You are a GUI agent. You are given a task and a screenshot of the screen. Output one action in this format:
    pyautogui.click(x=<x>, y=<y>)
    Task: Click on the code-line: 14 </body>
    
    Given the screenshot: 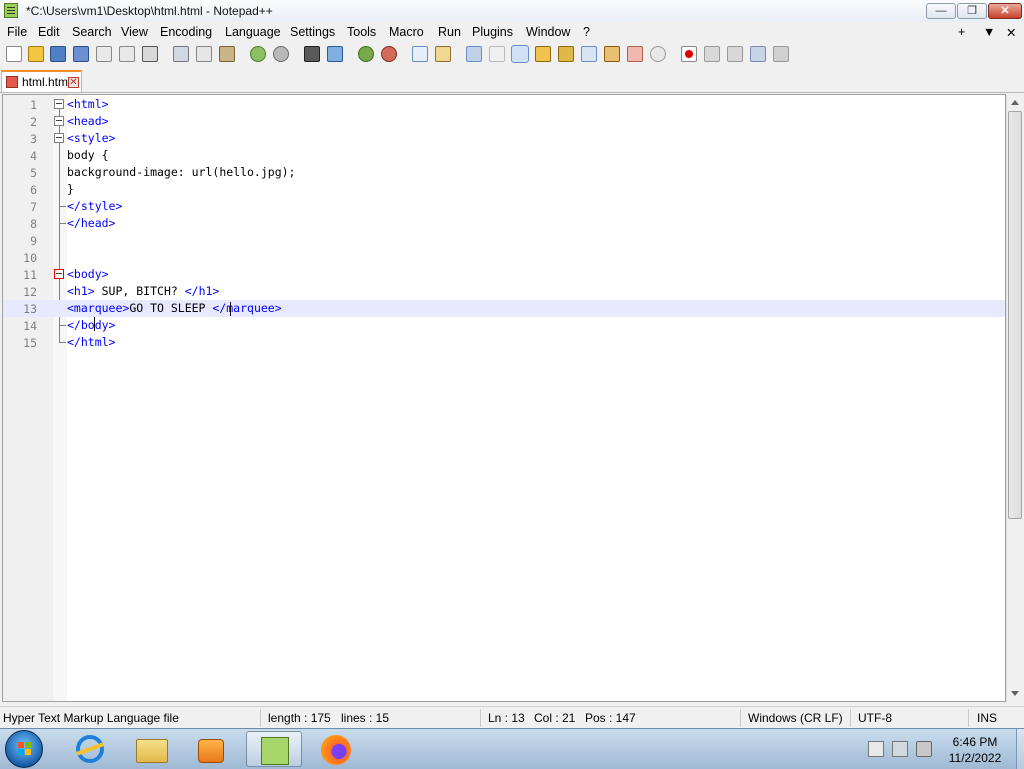 What is the action you would take?
    pyautogui.click(x=504, y=325)
    